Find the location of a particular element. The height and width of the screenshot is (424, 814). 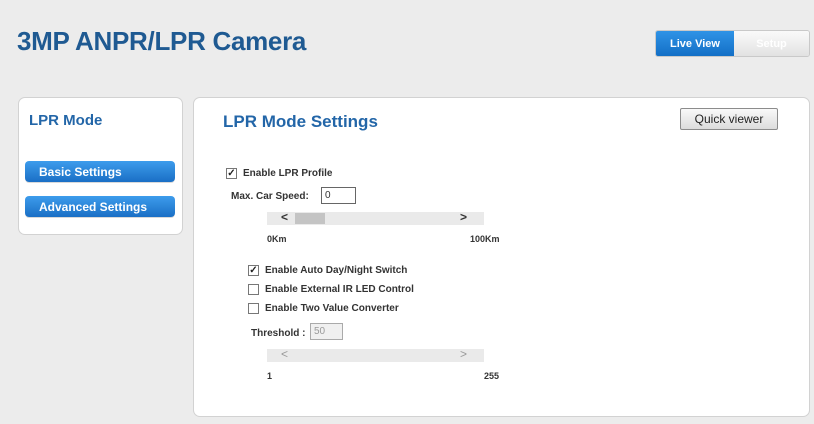

speed-slider-right-arrow: > is located at coordinates (463, 217).